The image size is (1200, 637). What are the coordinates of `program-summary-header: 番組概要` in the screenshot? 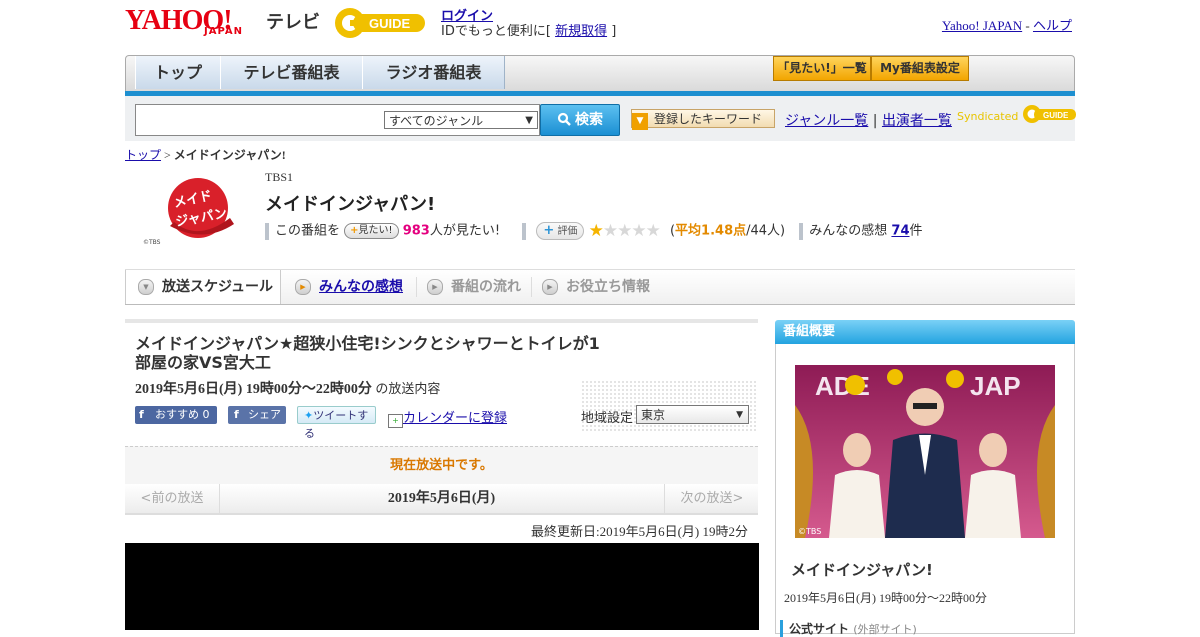 It's located at (925, 332).